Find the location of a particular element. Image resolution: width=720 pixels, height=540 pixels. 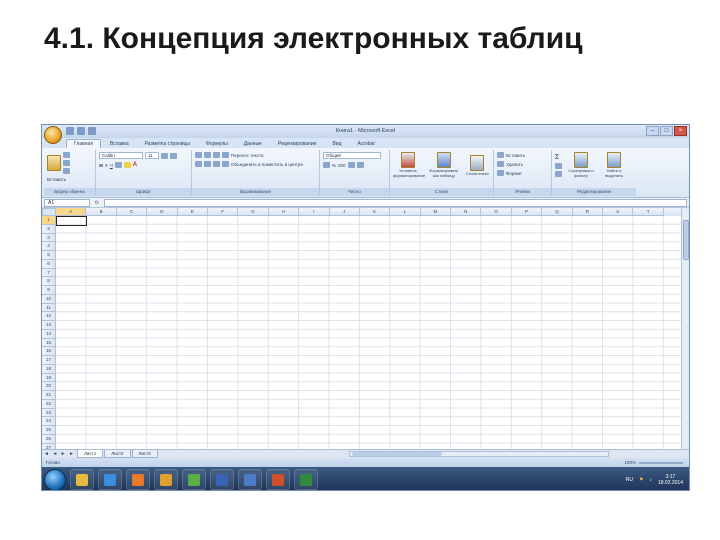

decrease-decimal-icon is located at coordinates (360, 165).